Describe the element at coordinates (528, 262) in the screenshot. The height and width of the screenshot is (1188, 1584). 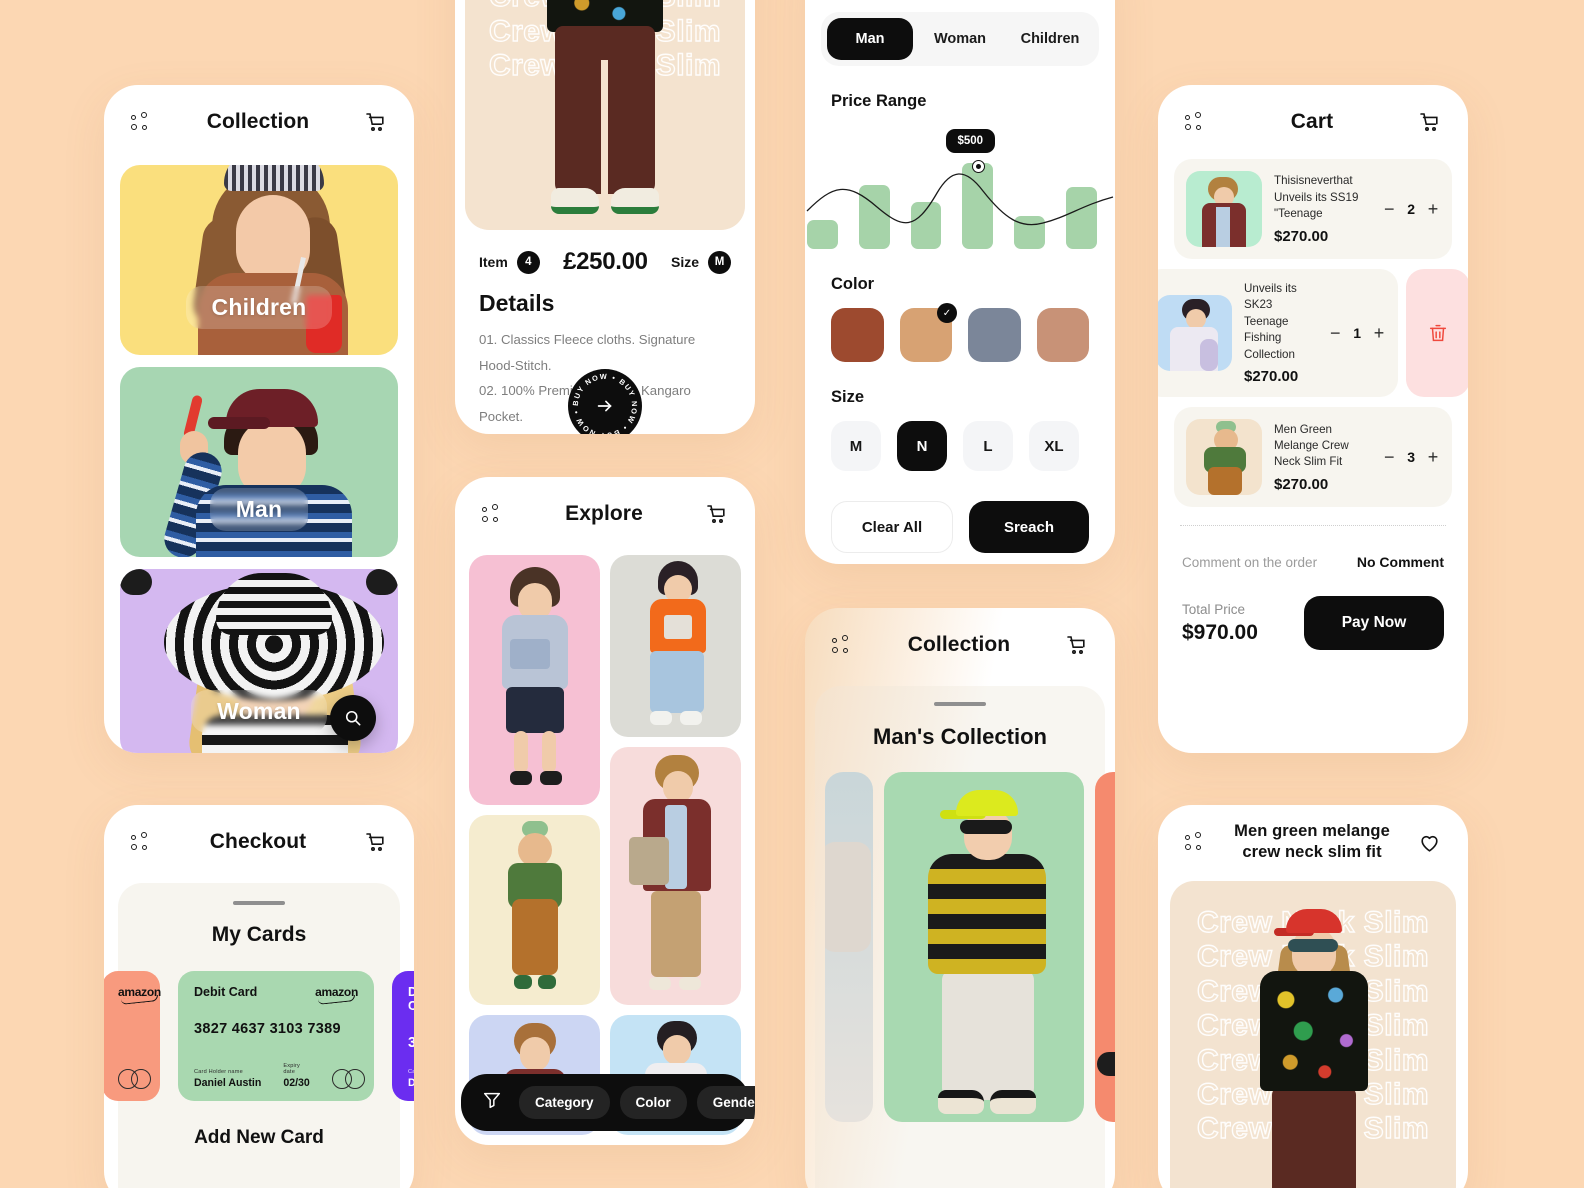
I see `item-count-badge: 4` at that location.